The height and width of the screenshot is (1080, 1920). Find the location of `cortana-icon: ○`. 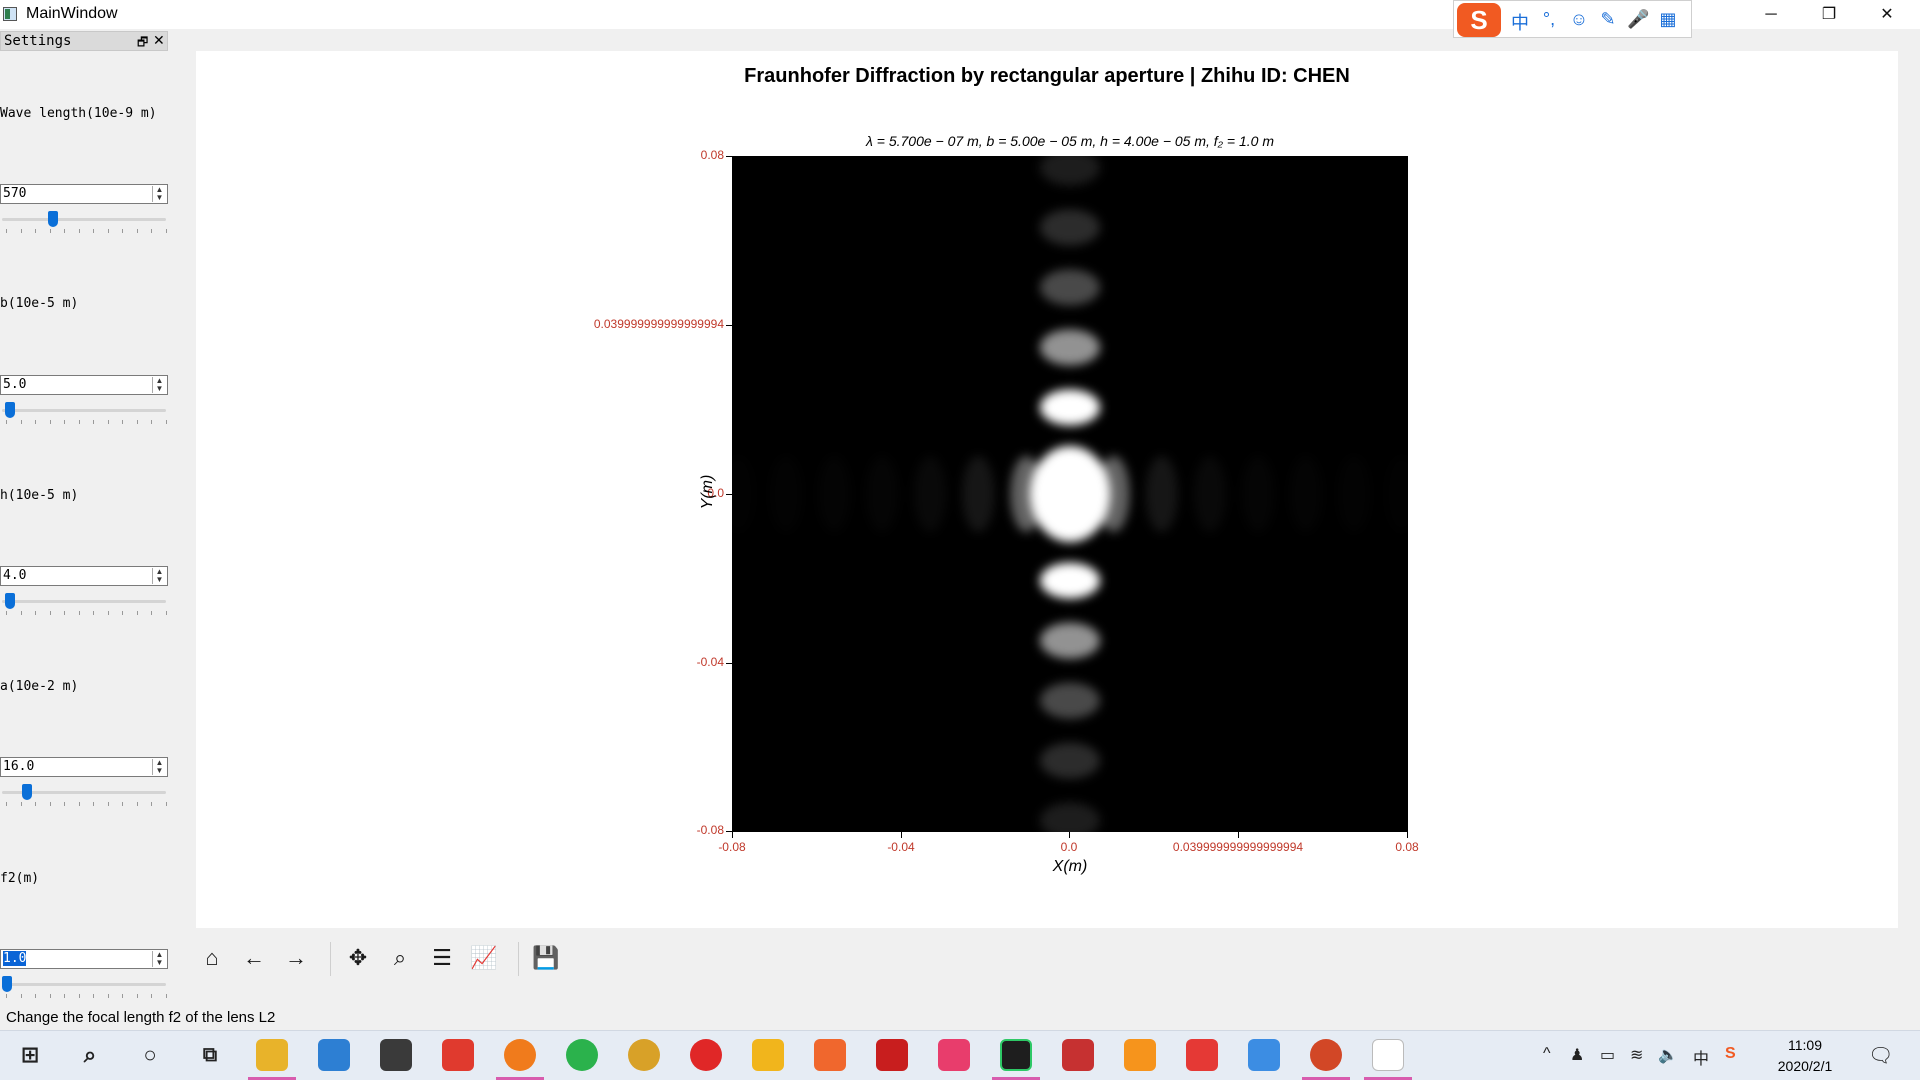

cortana-icon: ○ is located at coordinates (150, 1055).